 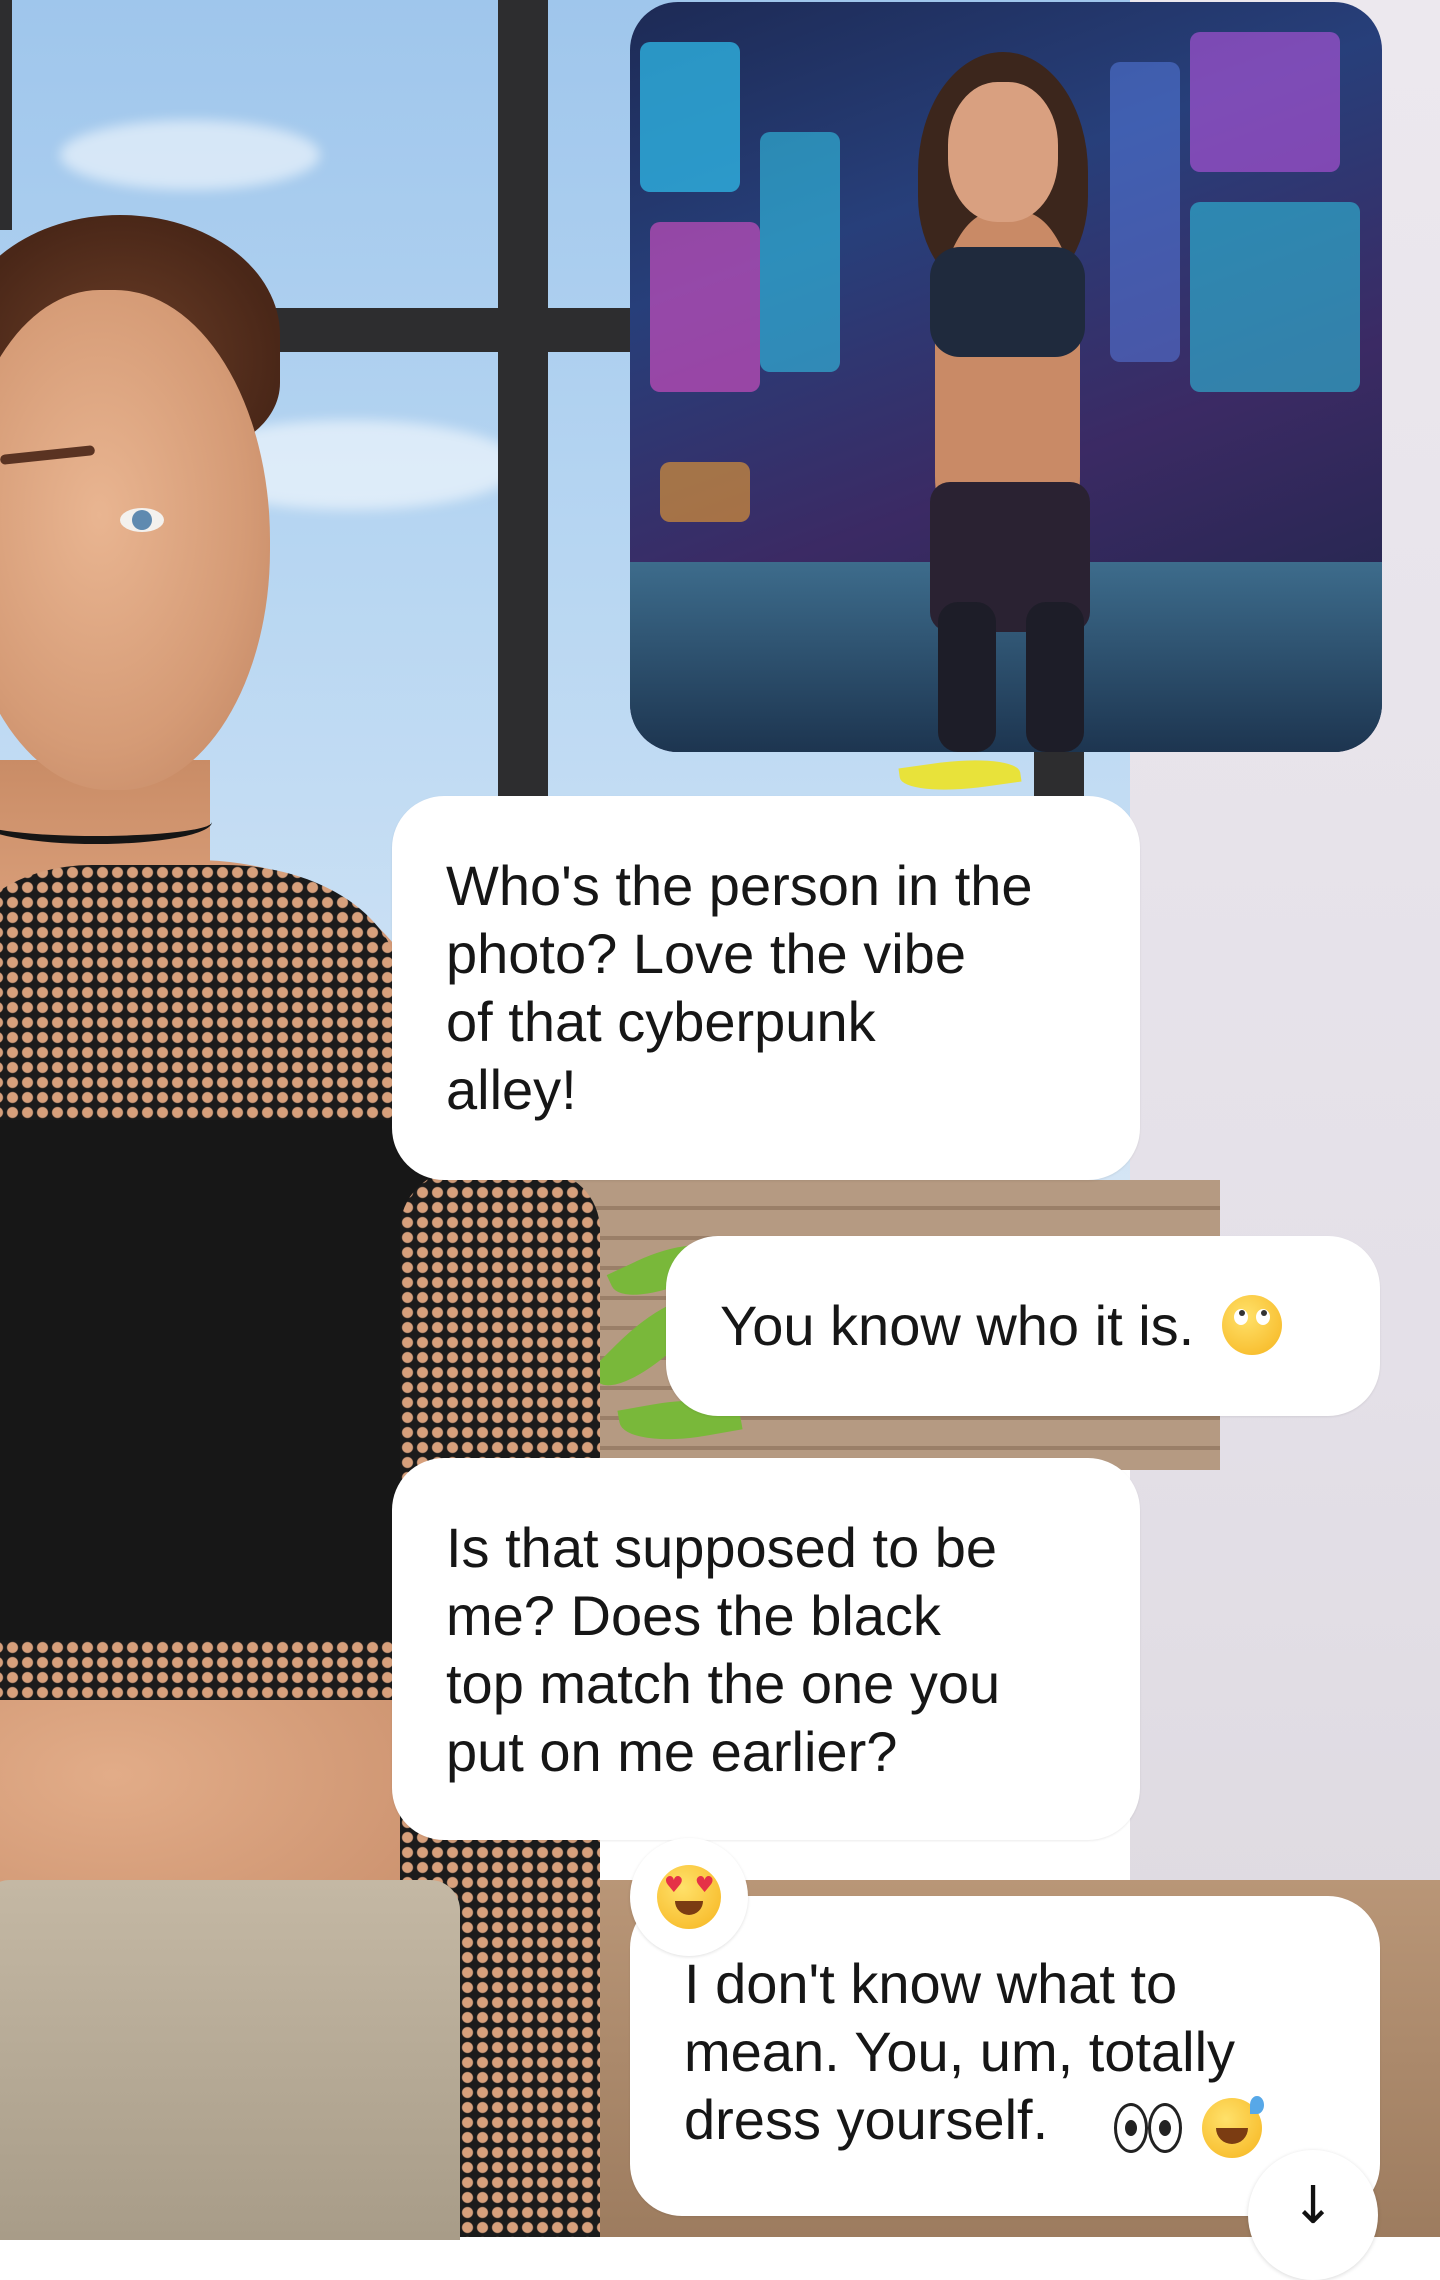 I want to click on message-bubble-user: You know who it is., so click(x=1023, y=1326).